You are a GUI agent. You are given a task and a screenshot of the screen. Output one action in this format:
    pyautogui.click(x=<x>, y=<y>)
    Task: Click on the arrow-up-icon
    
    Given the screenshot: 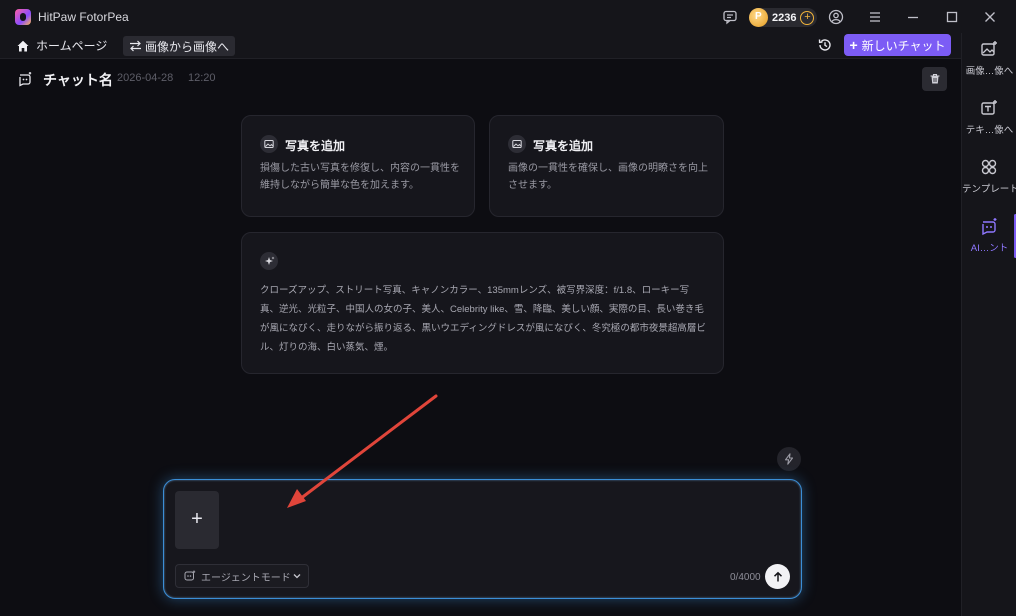 What is the action you would take?
    pyautogui.click(x=777, y=576)
    